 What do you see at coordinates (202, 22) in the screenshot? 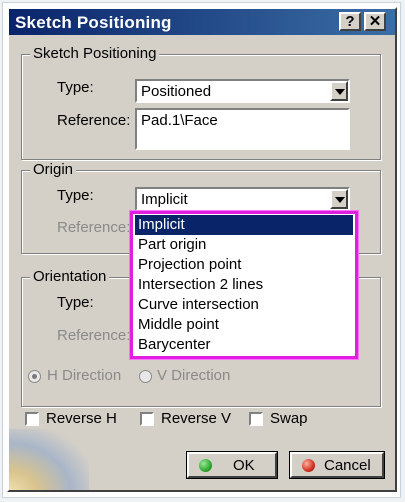
I see `title-bar: Sketch Positioning ? ✕` at bounding box center [202, 22].